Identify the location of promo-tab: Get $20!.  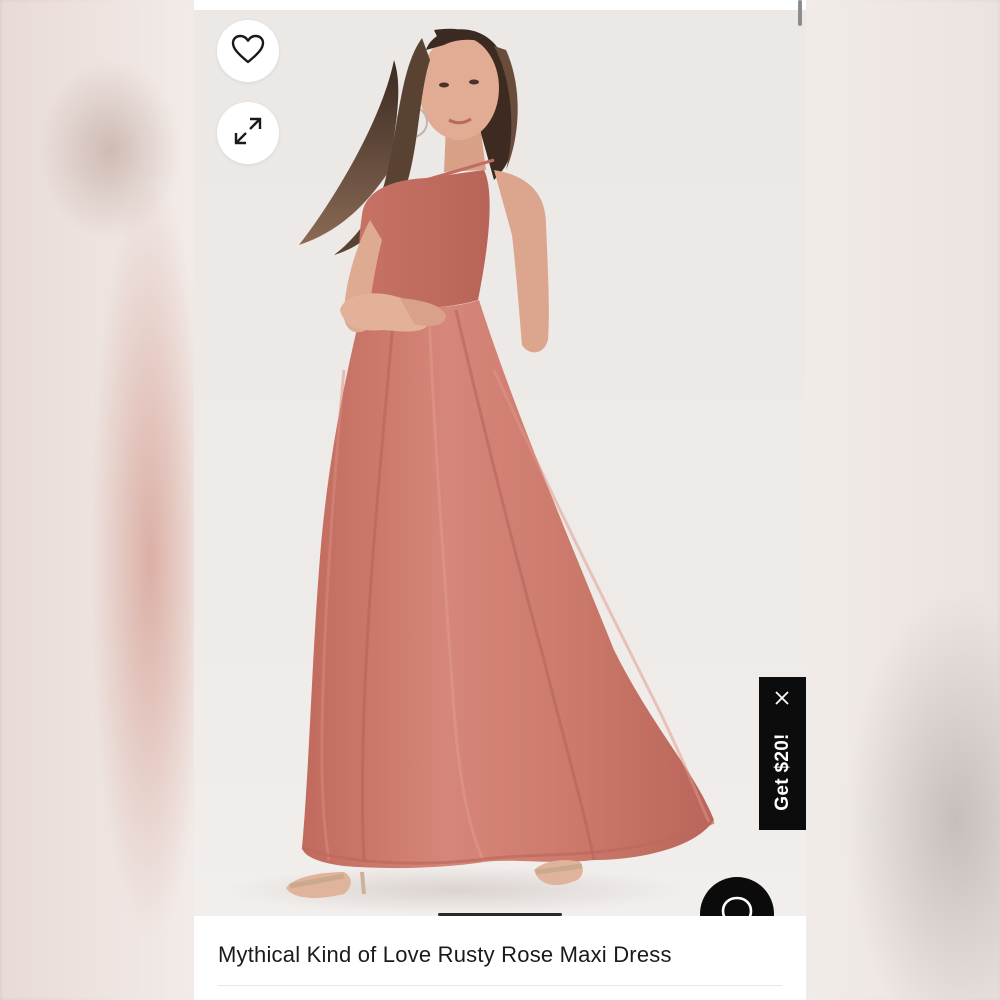
(782, 753).